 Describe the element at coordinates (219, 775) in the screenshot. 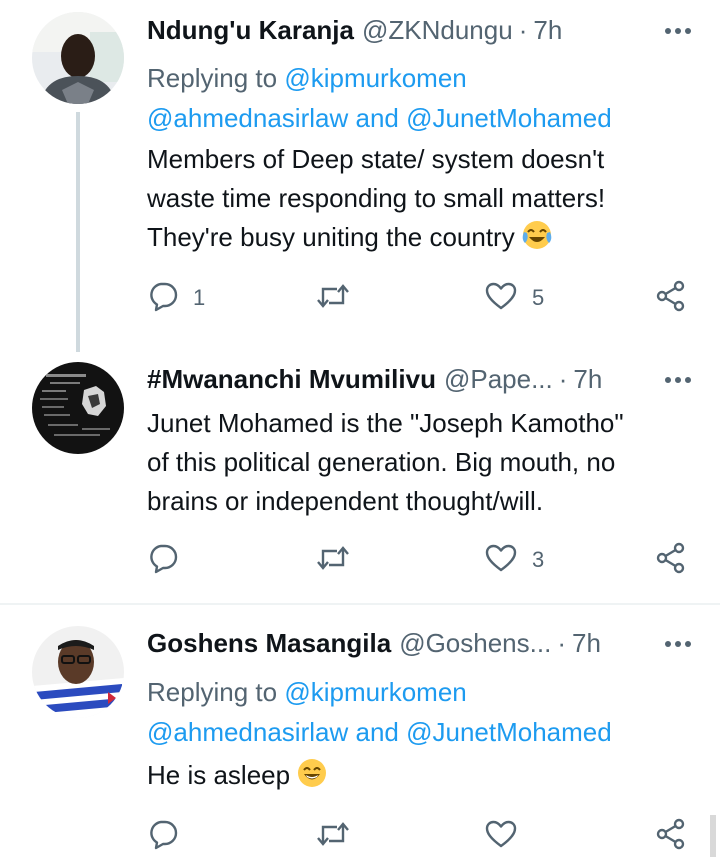

I see `text-line: He is asleep` at that location.